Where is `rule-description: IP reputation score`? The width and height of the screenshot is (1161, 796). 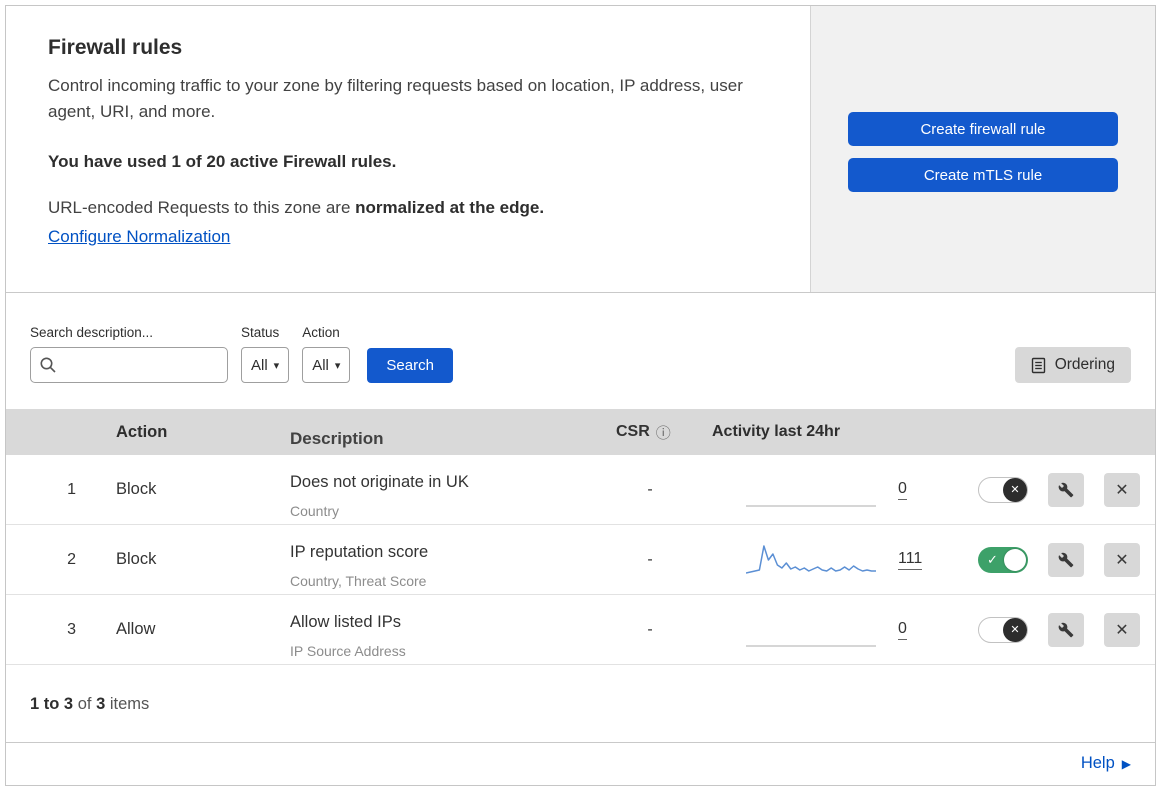 rule-description: IP reputation score is located at coordinates (359, 551).